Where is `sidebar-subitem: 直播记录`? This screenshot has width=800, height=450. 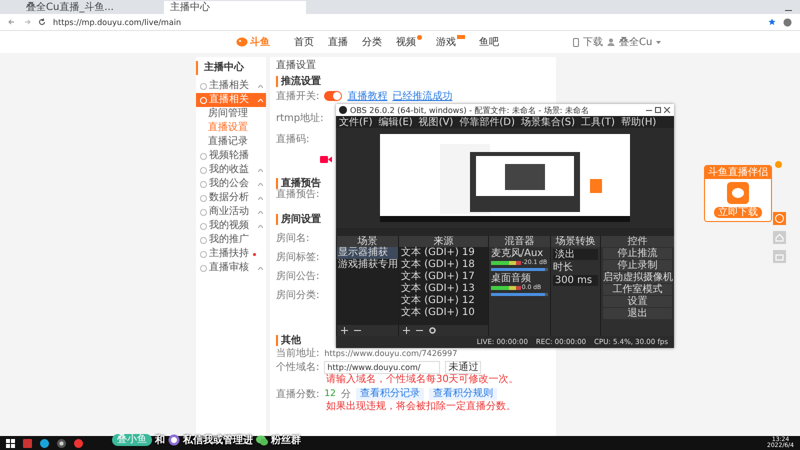 sidebar-subitem: 直播记录 is located at coordinates (231, 142).